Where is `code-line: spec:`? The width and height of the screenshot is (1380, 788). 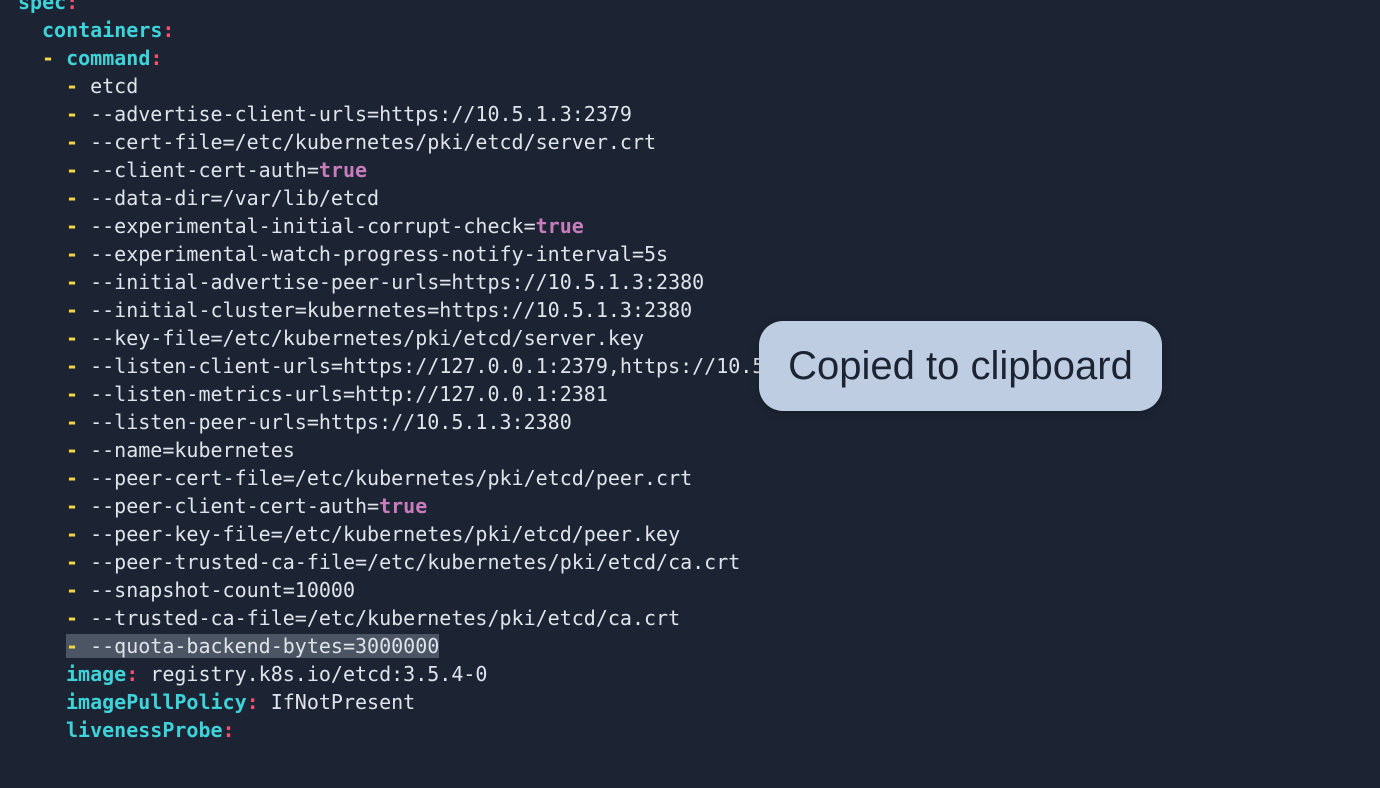 code-line: spec: is located at coordinates (48, 8).